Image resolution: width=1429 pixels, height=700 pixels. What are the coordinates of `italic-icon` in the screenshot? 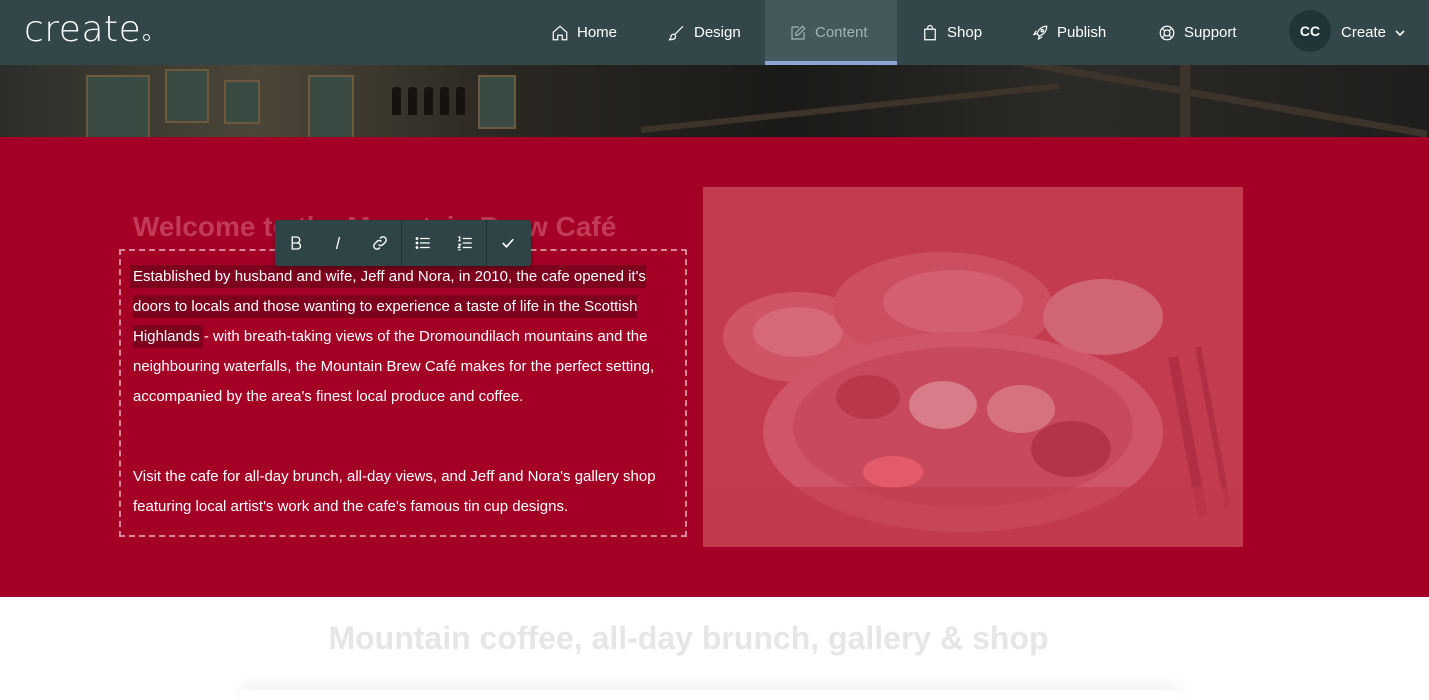 It's located at (338, 243).